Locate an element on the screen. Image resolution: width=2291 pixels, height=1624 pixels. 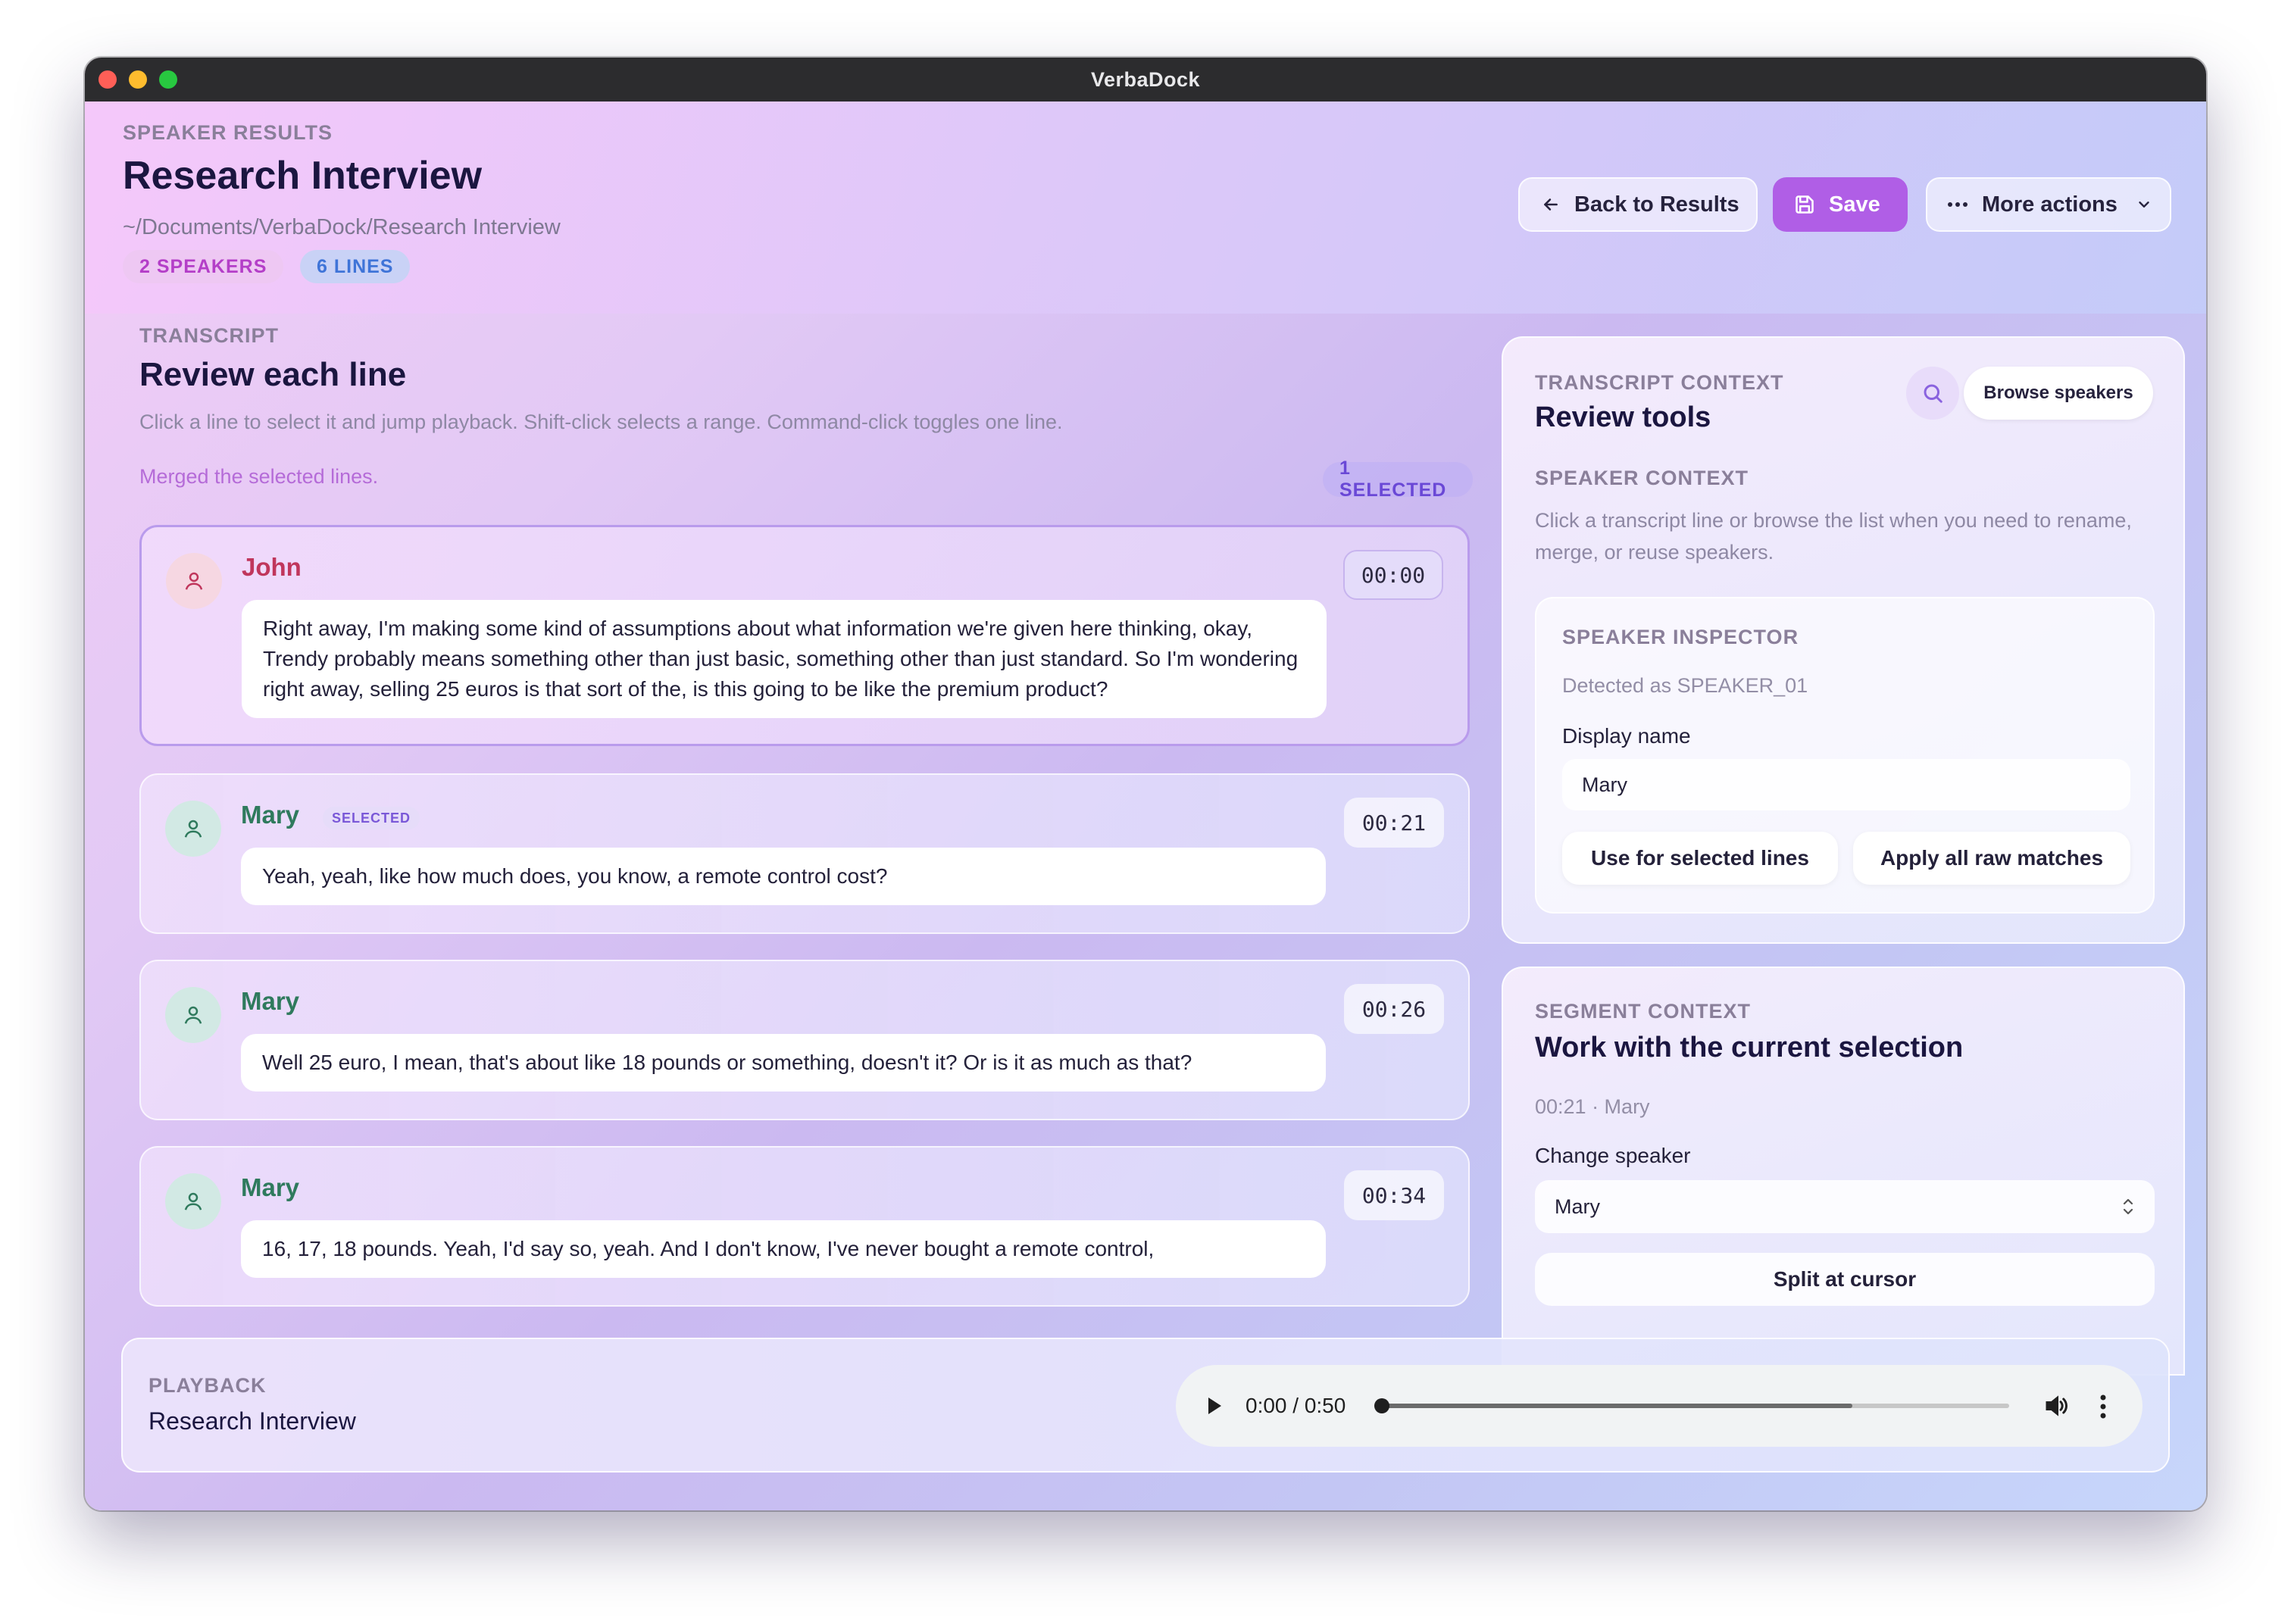
more-actions-label: More actions is located at coordinates (2050, 204).